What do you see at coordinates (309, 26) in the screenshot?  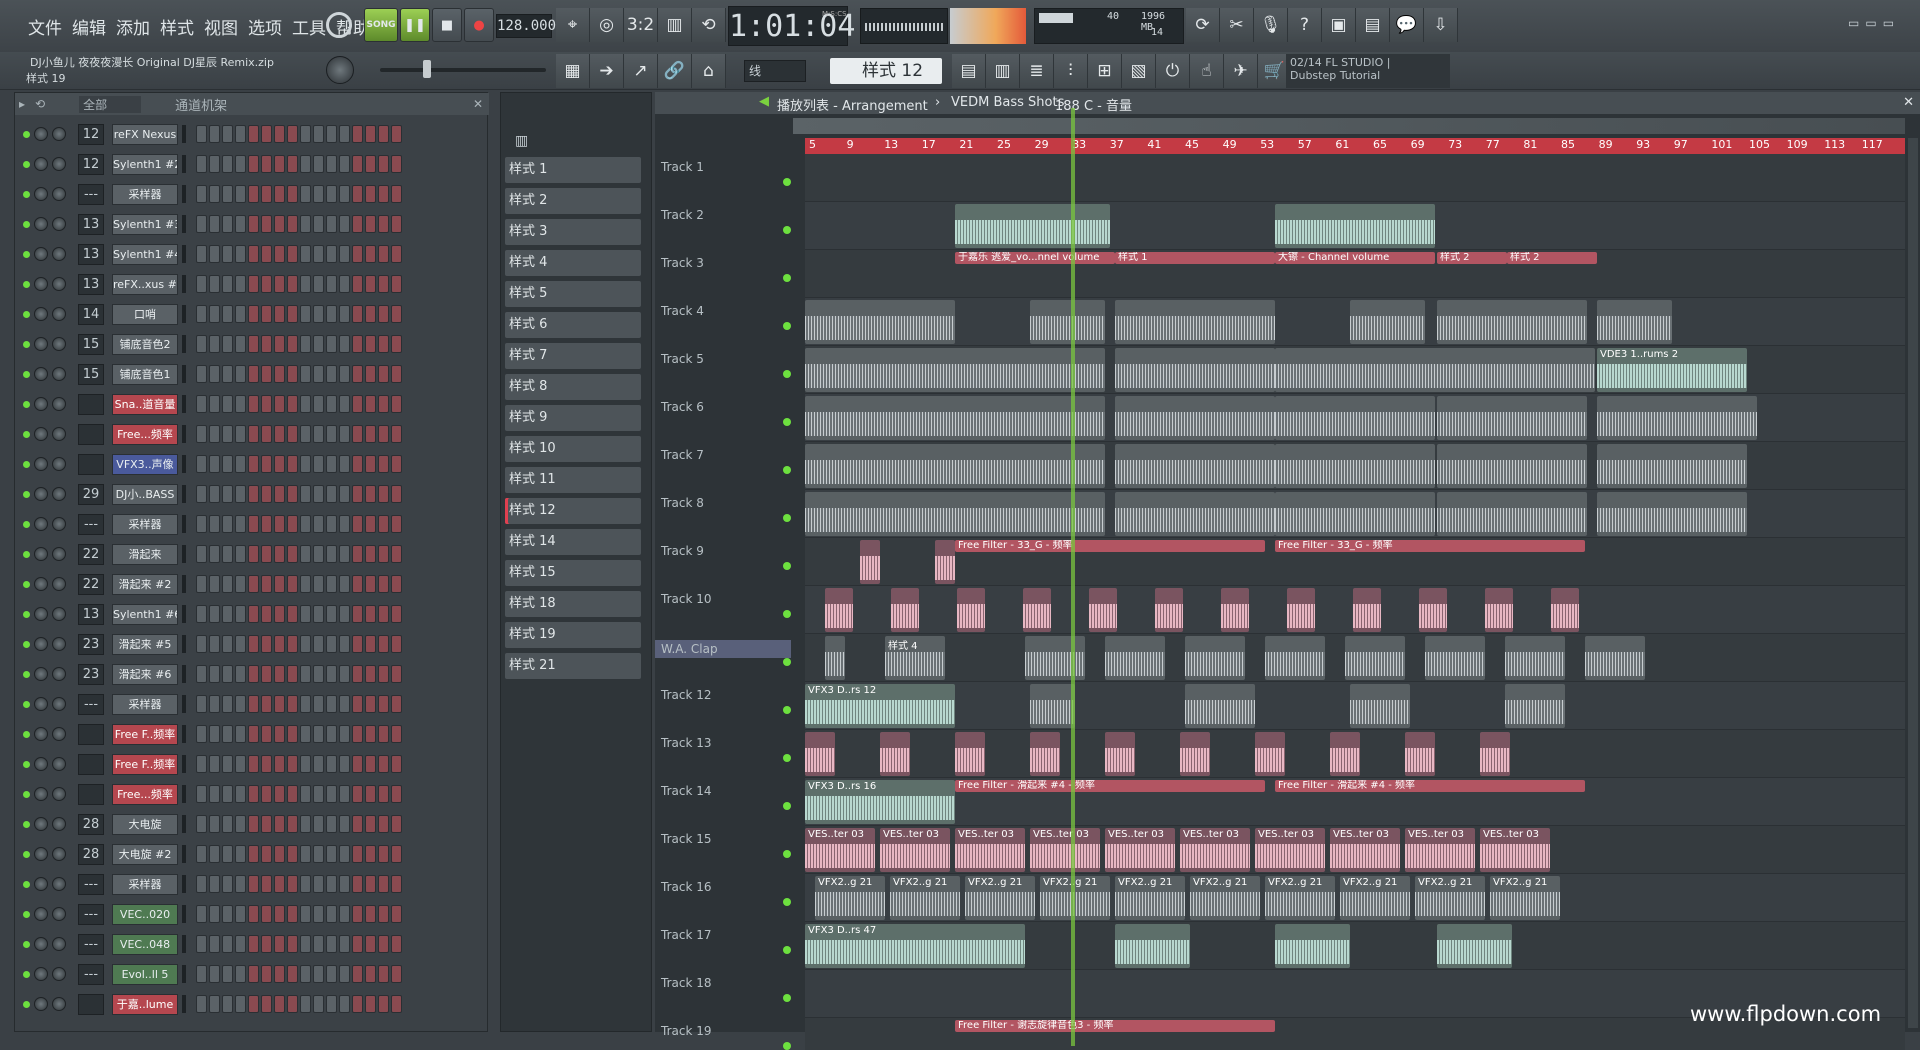 I see `menu-tools: 工具` at bounding box center [309, 26].